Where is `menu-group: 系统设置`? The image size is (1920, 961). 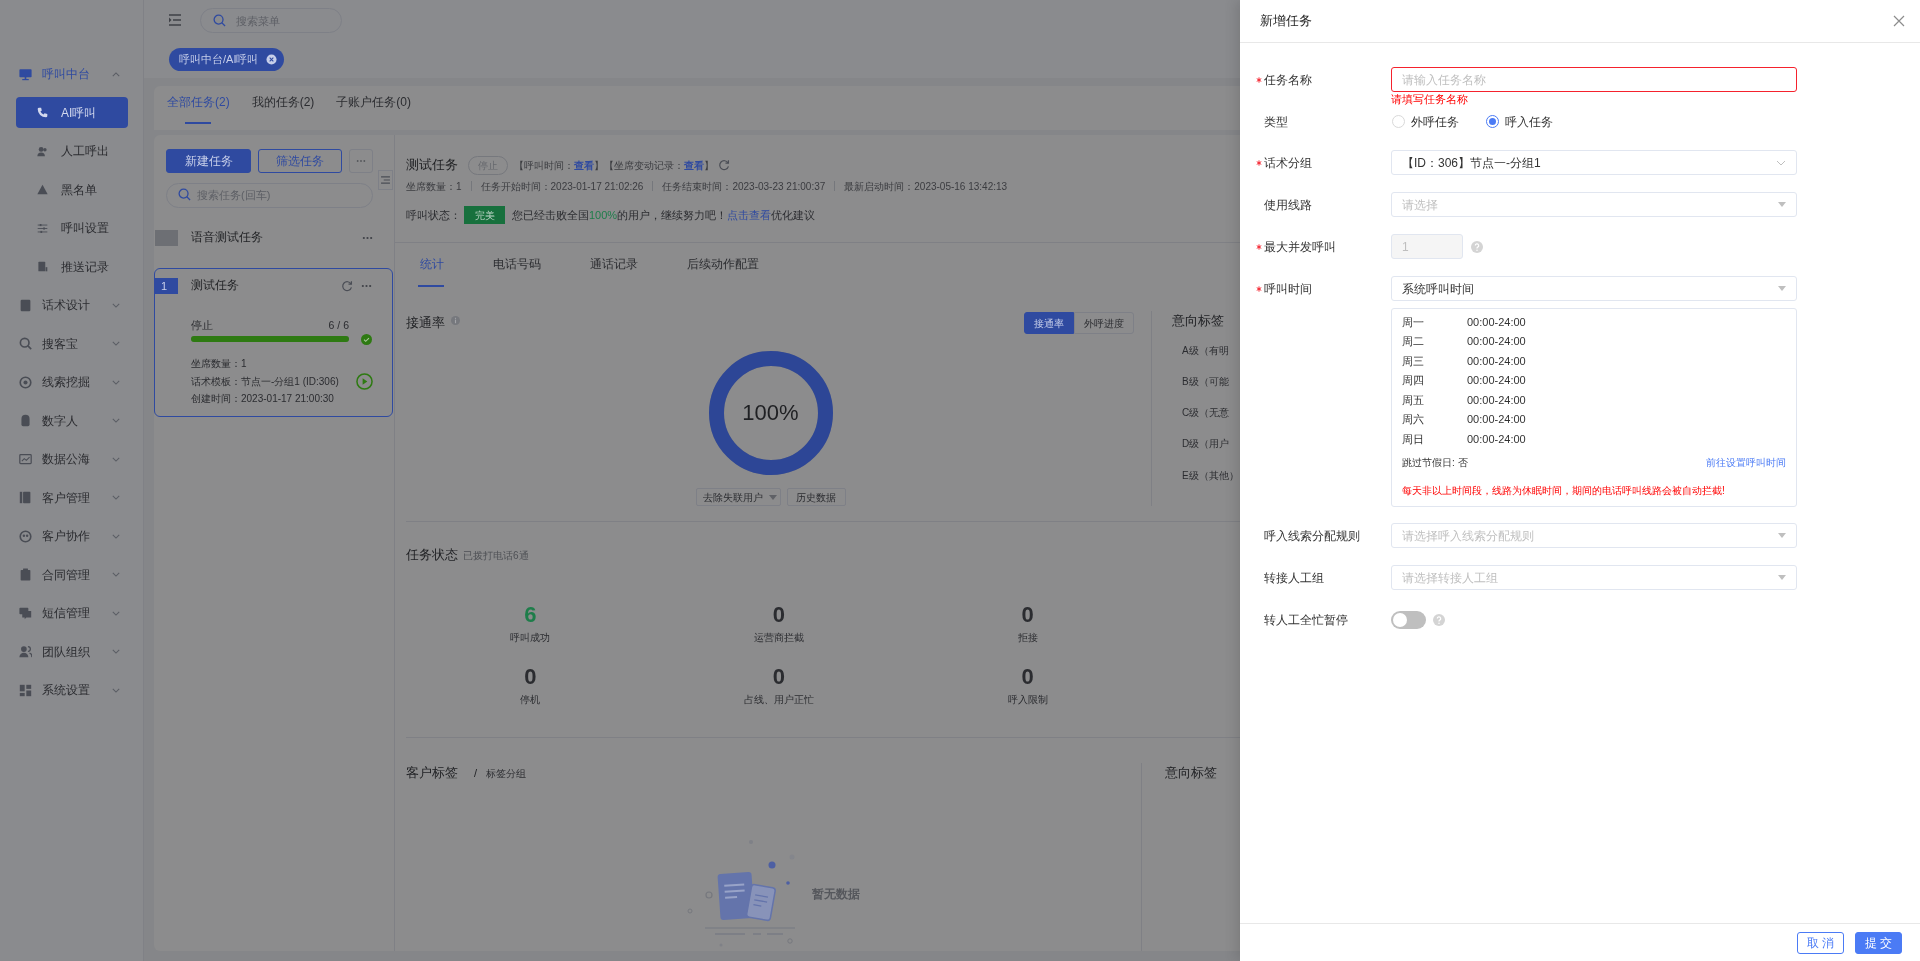 menu-group: 系统设置 is located at coordinates (71, 690).